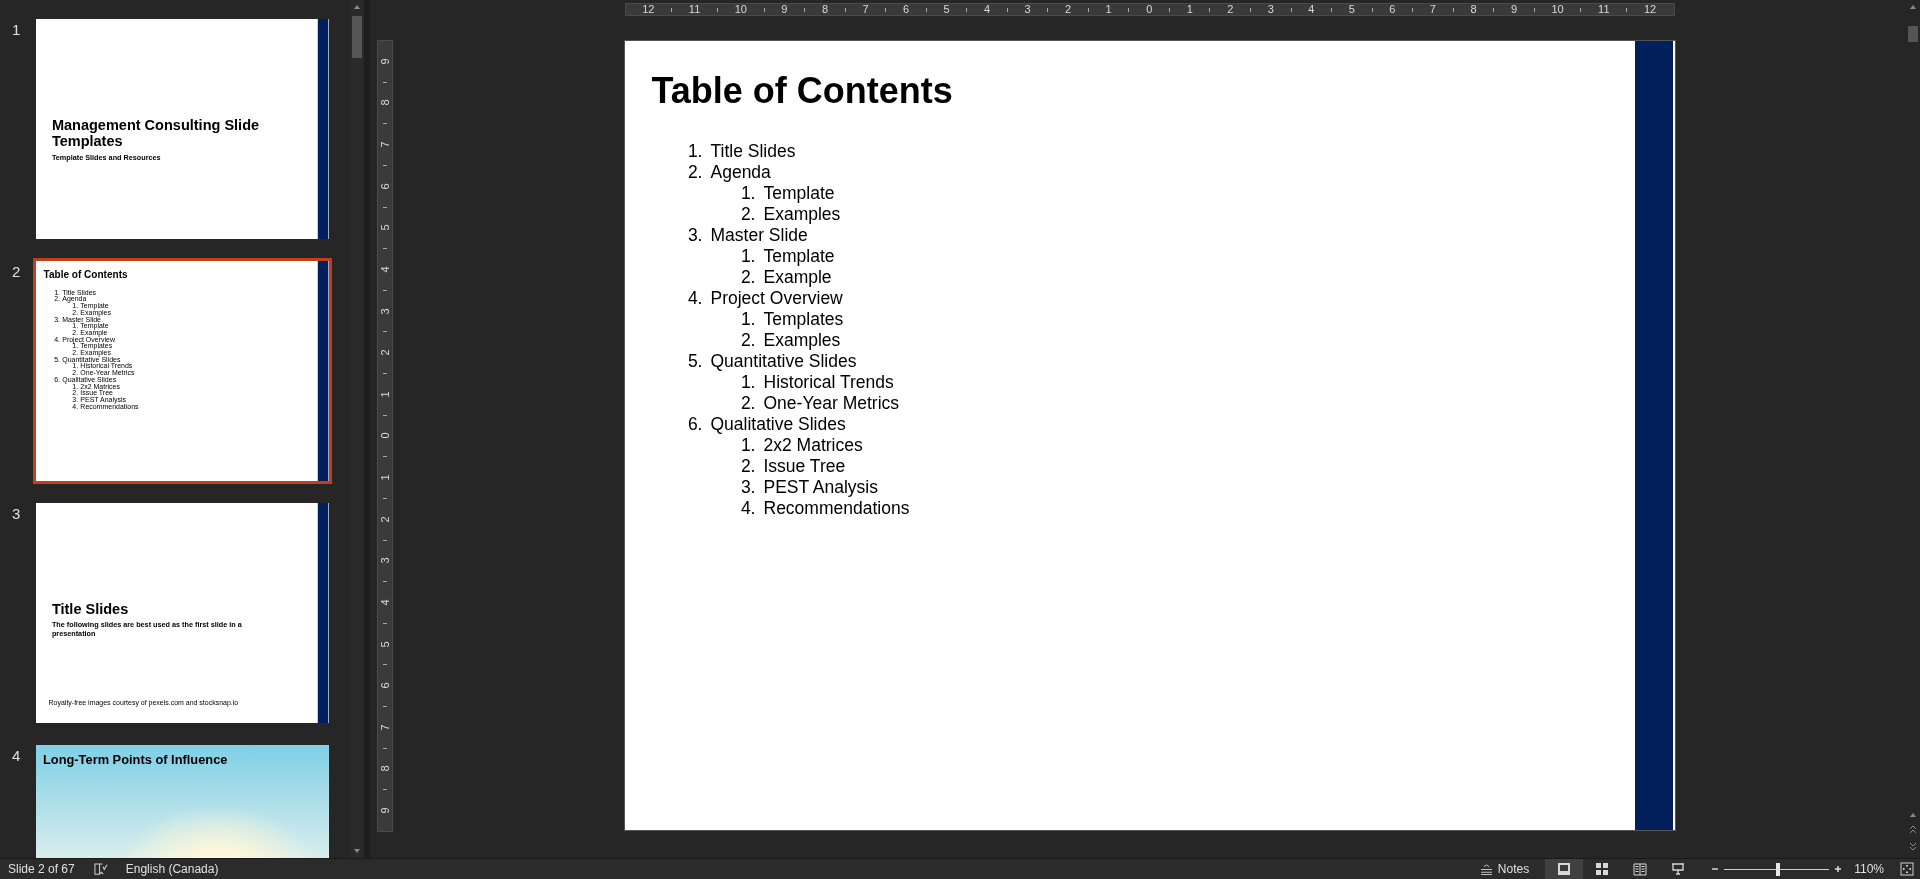 The width and height of the screenshot is (1920, 879). What do you see at coordinates (797, 277) in the screenshot?
I see `list-item: Example` at bounding box center [797, 277].